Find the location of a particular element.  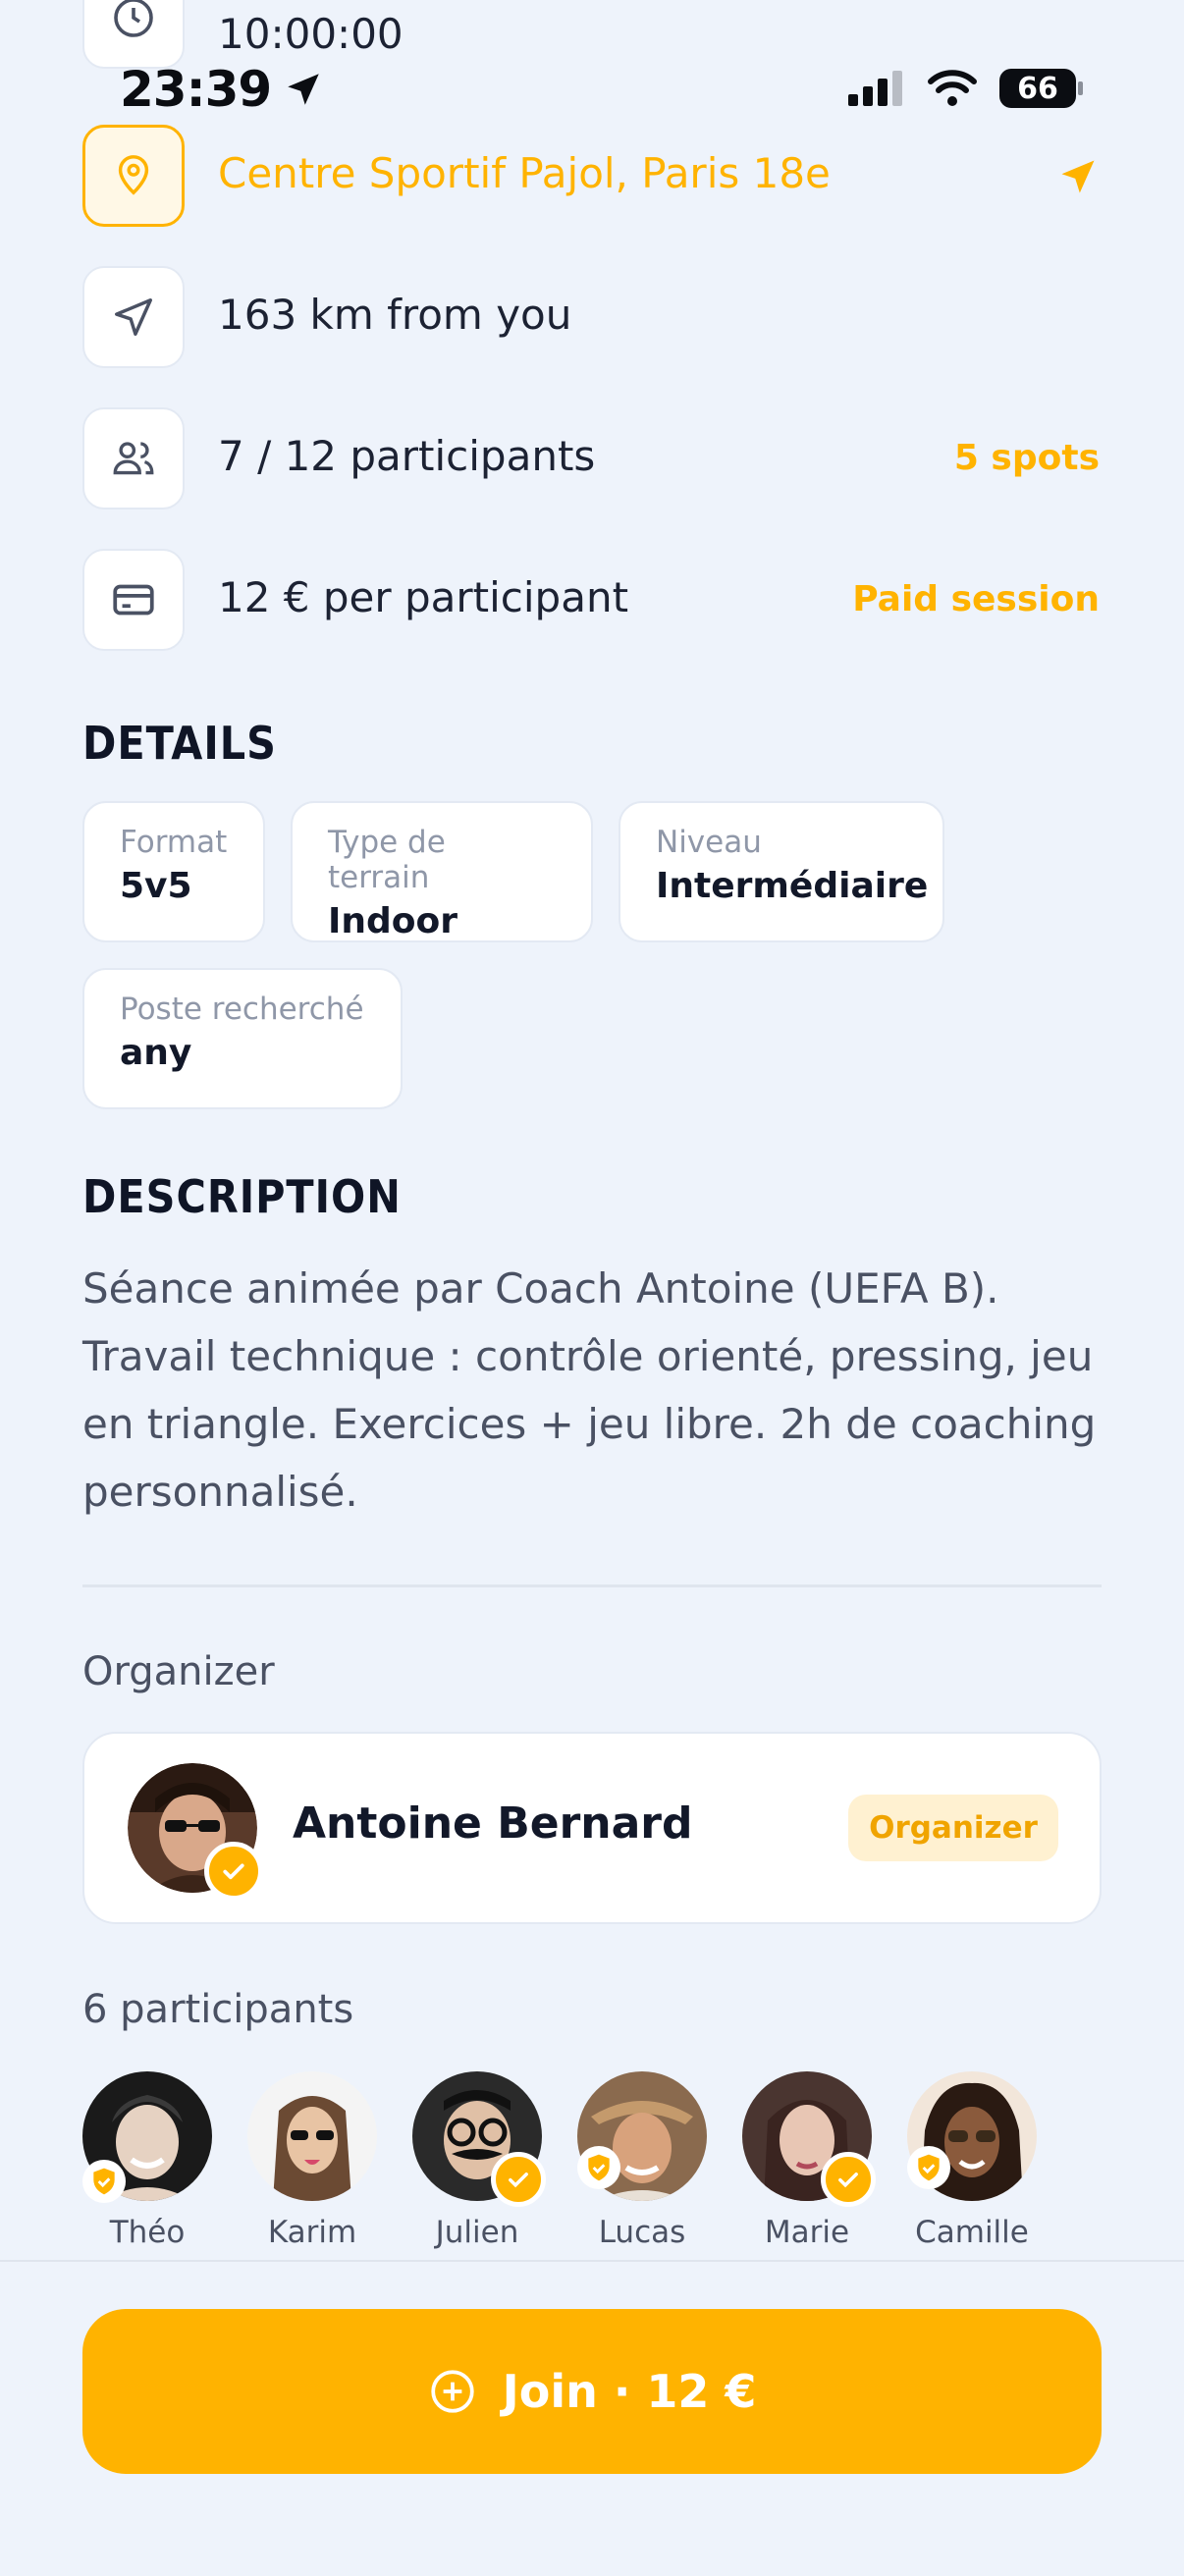

location-pin-icon-box is located at coordinates (133, 176).